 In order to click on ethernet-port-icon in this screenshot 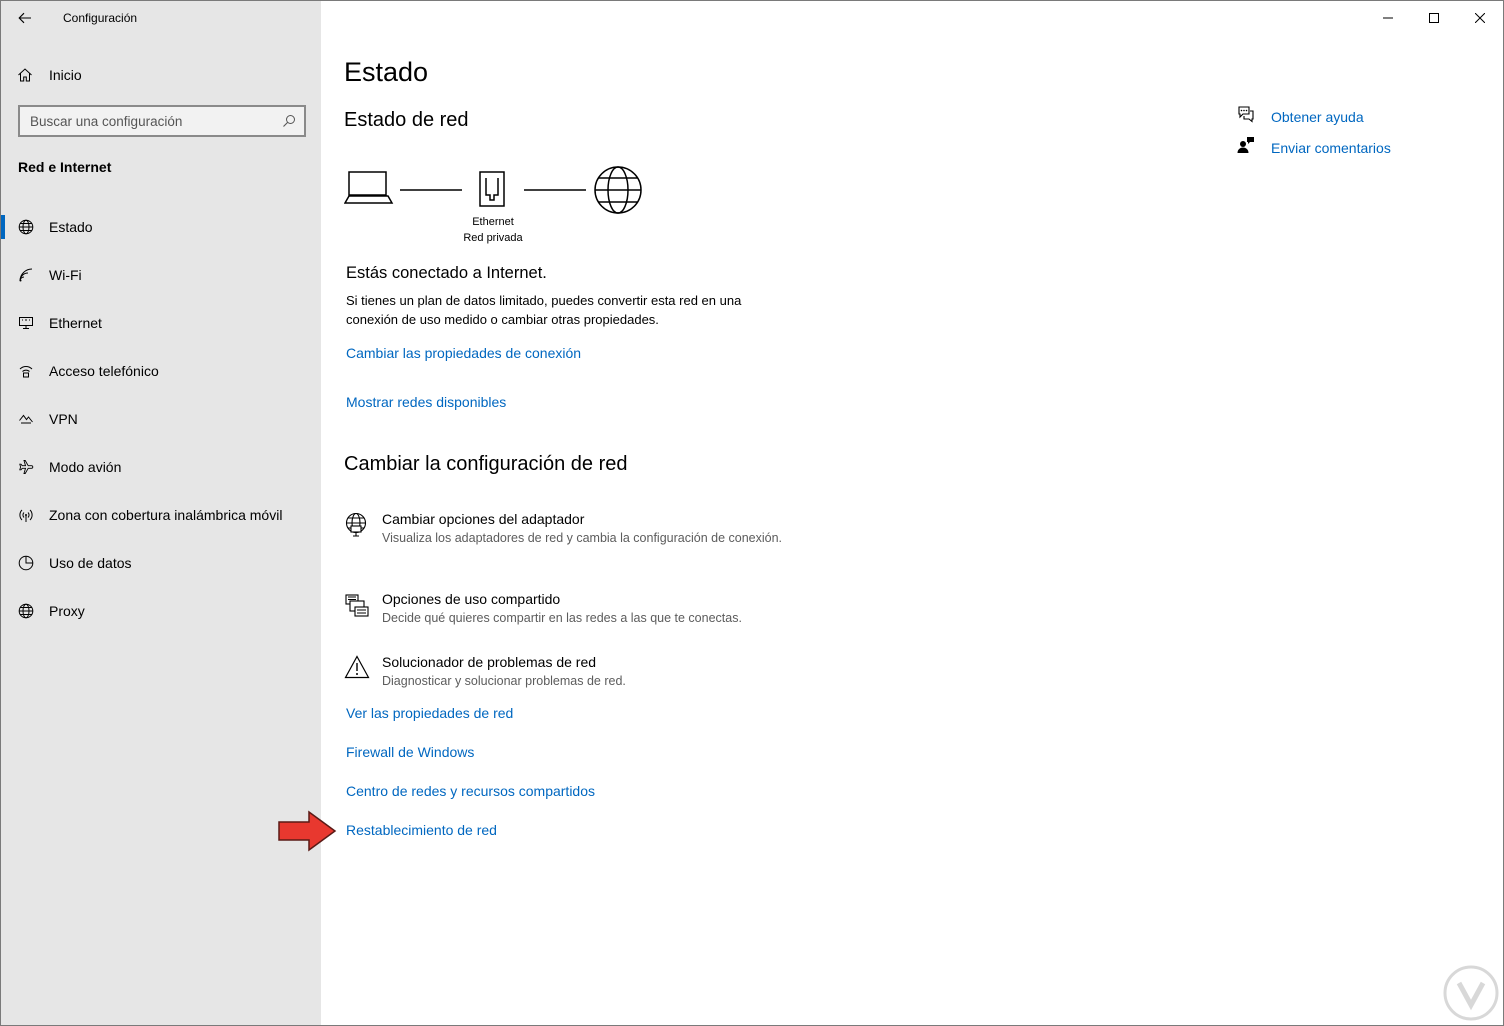, I will do `click(492, 189)`.